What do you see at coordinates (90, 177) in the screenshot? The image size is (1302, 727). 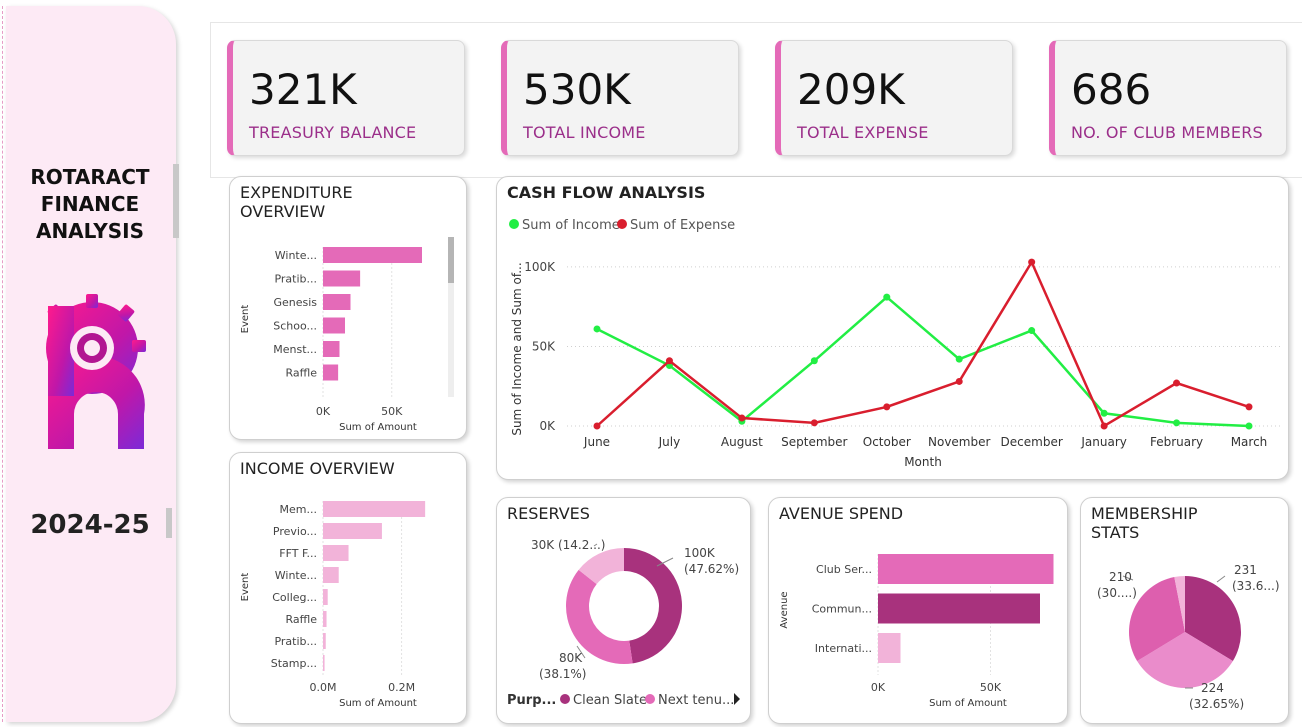 I see `sidebar-title-line-1: ROTARACT` at bounding box center [90, 177].